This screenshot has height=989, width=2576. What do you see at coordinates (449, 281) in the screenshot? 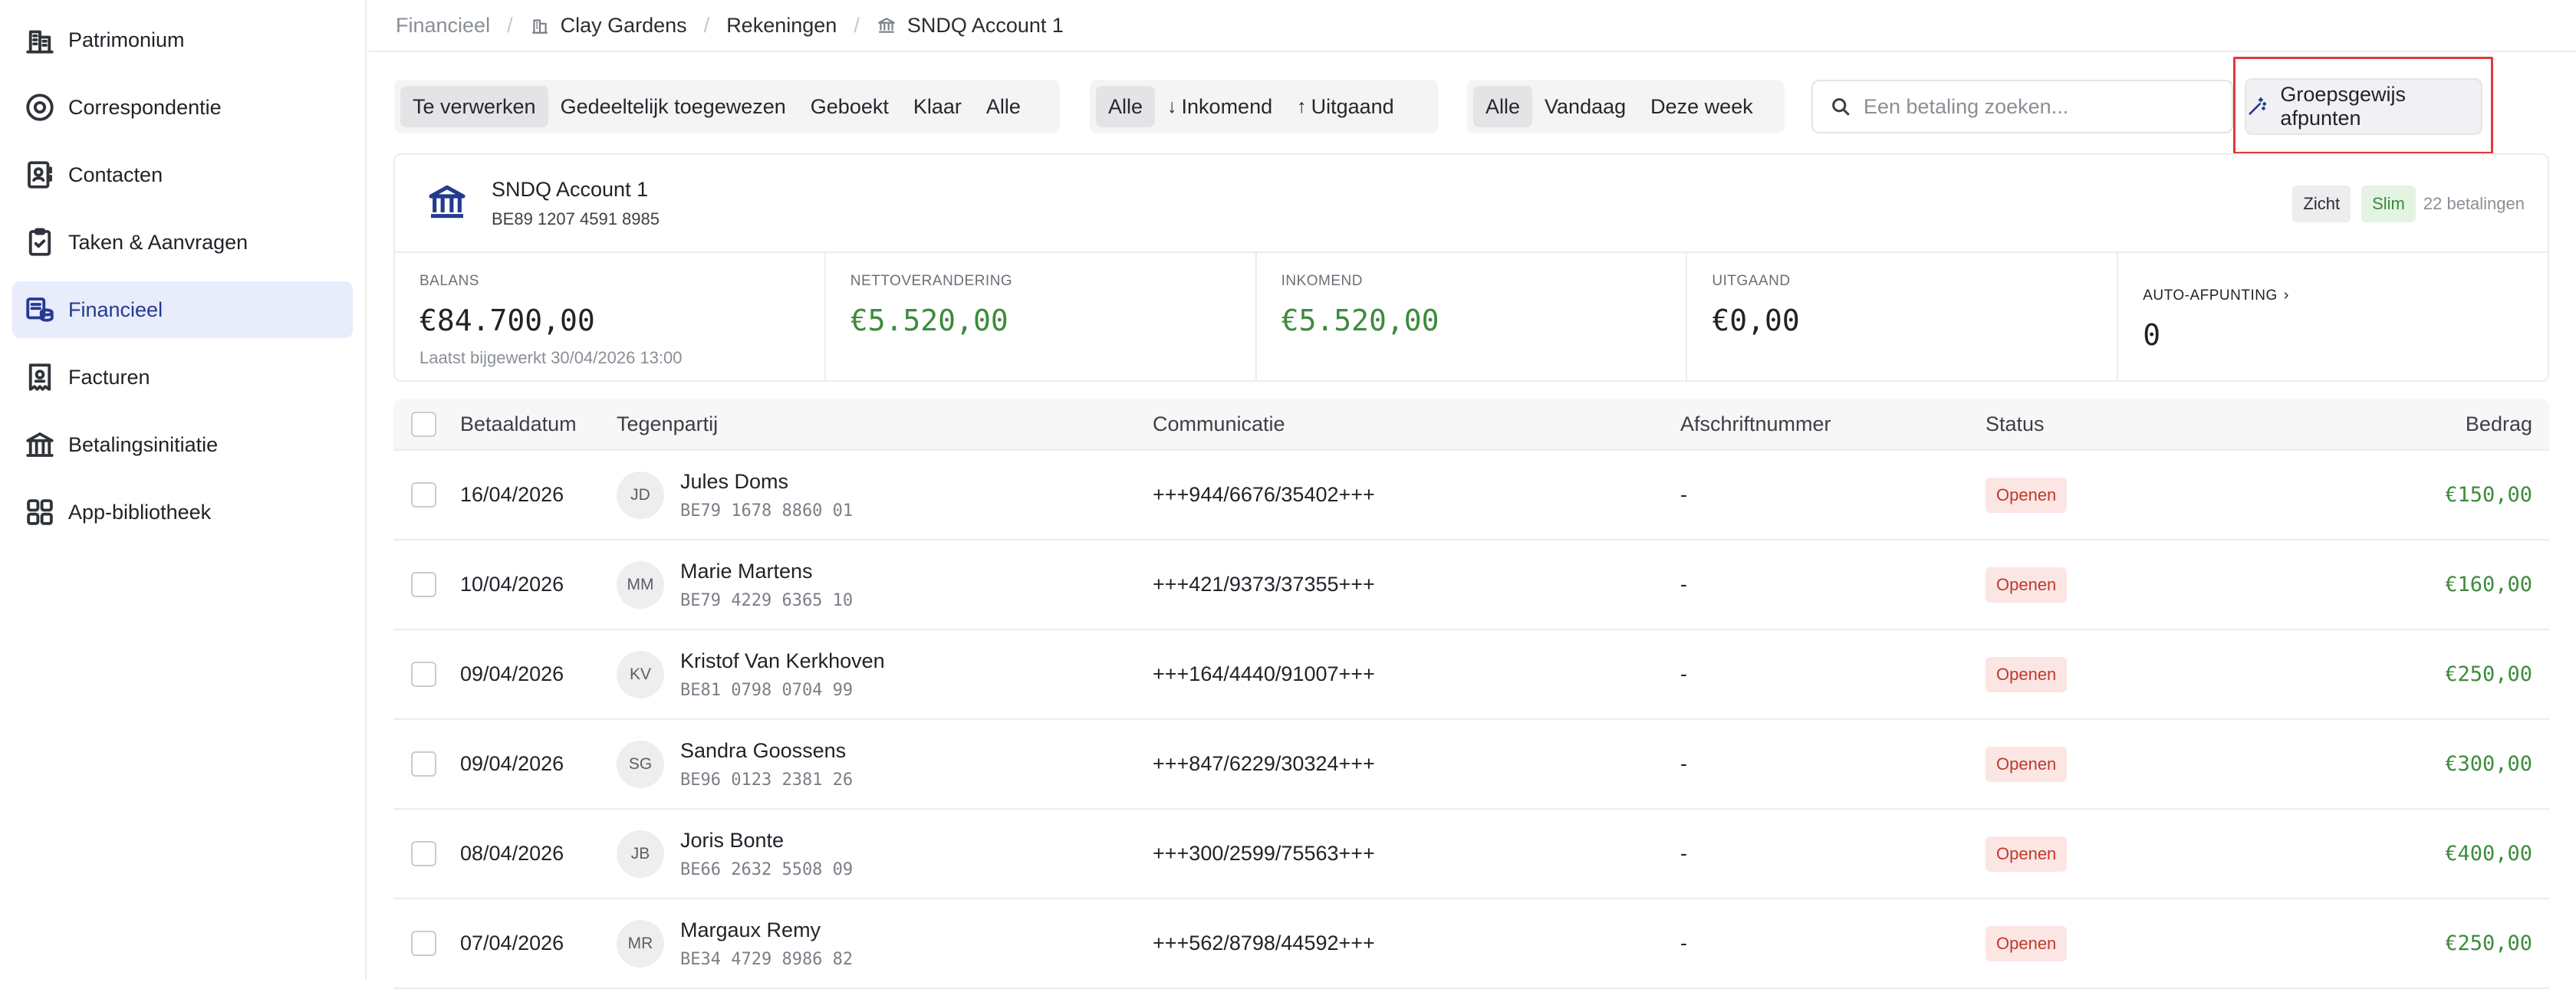
I see `stat-label: BALANS` at bounding box center [449, 281].